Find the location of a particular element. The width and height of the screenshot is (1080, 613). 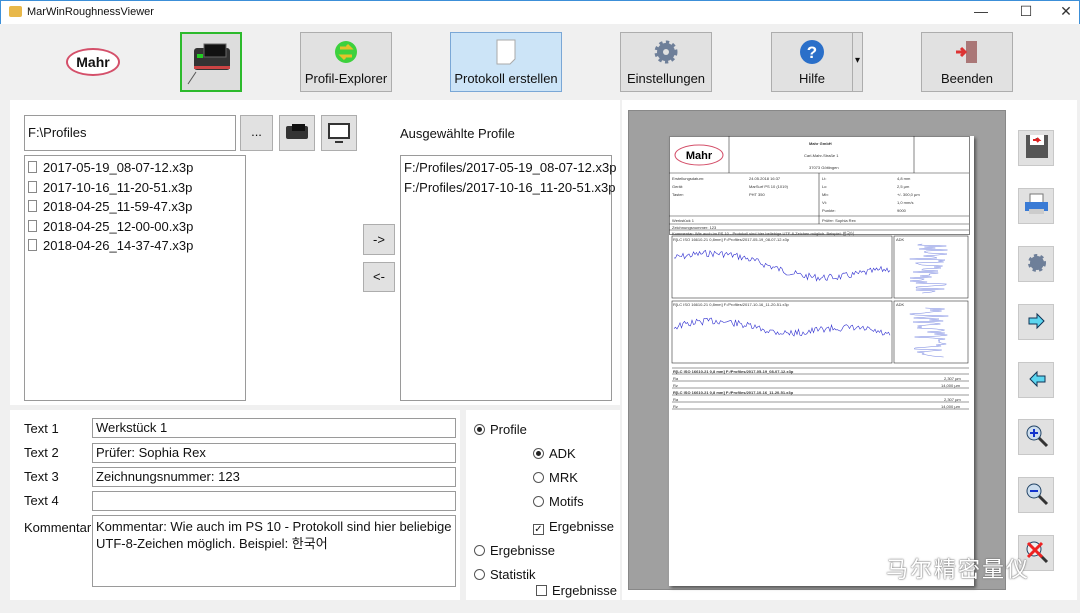

statistics-radio: Statistik is located at coordinates (505, 574).